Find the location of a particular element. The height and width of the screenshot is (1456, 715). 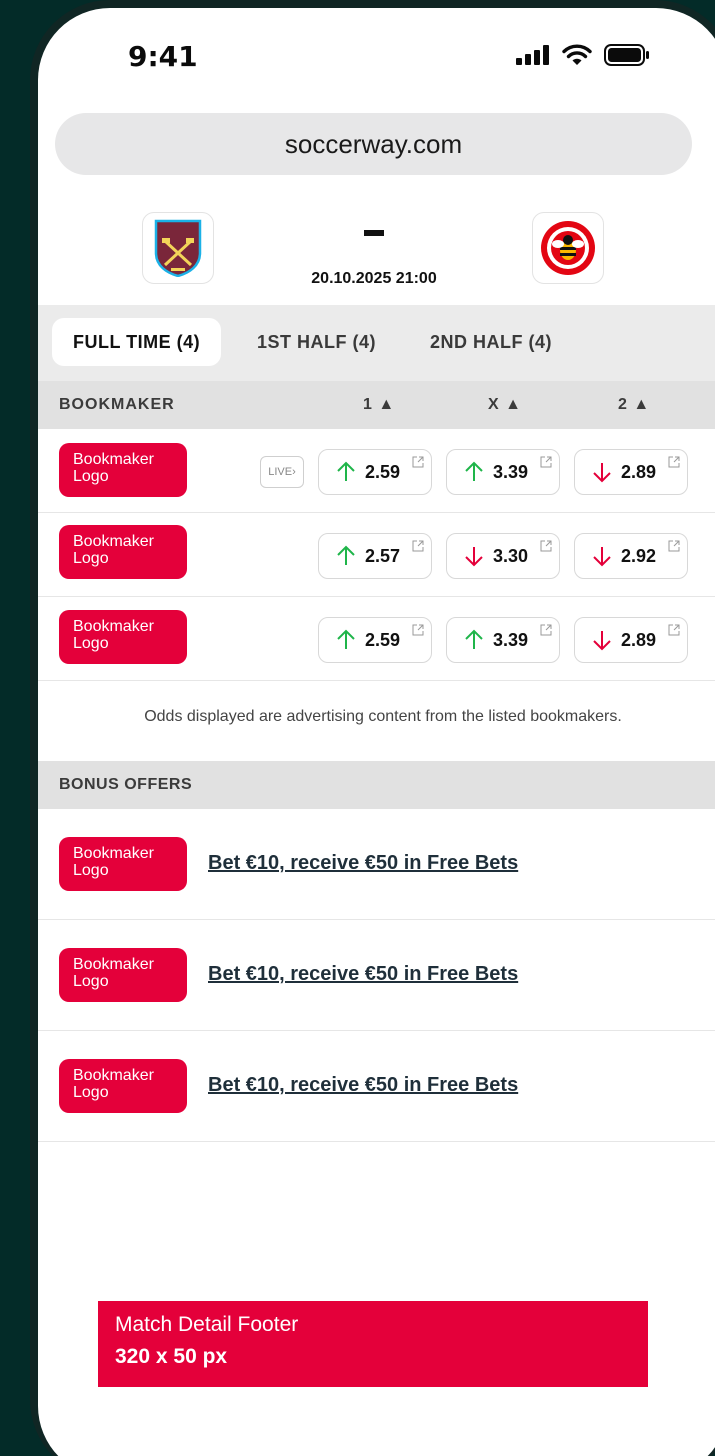

header-col-1: 1 ▲ is located at coordinates (379, 405).